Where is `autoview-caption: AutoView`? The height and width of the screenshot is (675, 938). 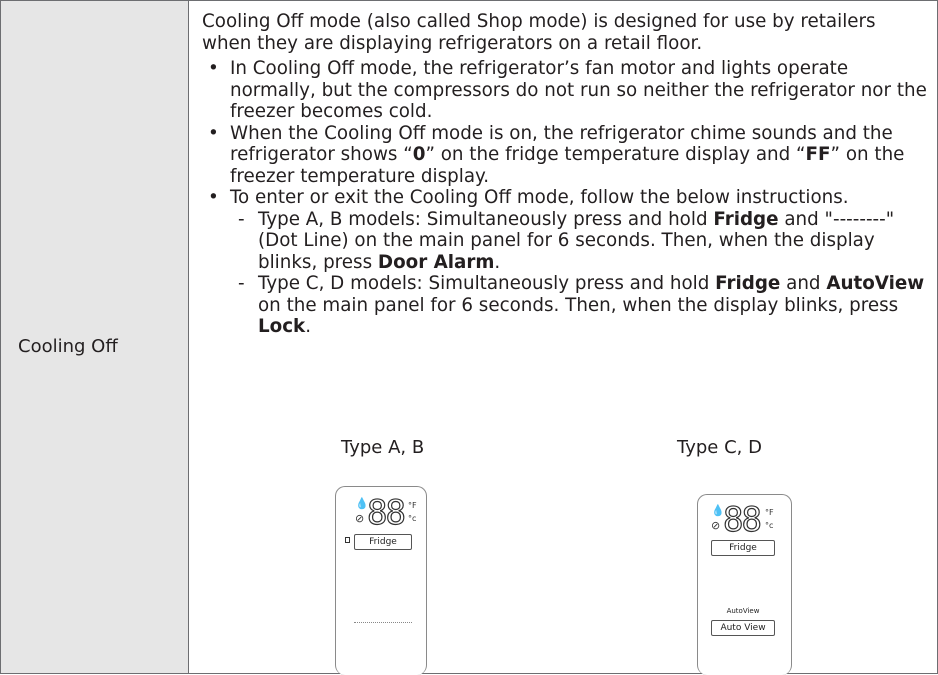
autoview-caption: AutoView is located at coordinates (743, 611).